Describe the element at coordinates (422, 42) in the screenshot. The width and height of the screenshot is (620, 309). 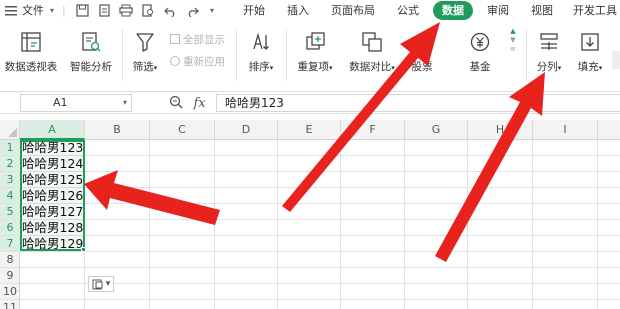
I see `stock-icon` at that location.